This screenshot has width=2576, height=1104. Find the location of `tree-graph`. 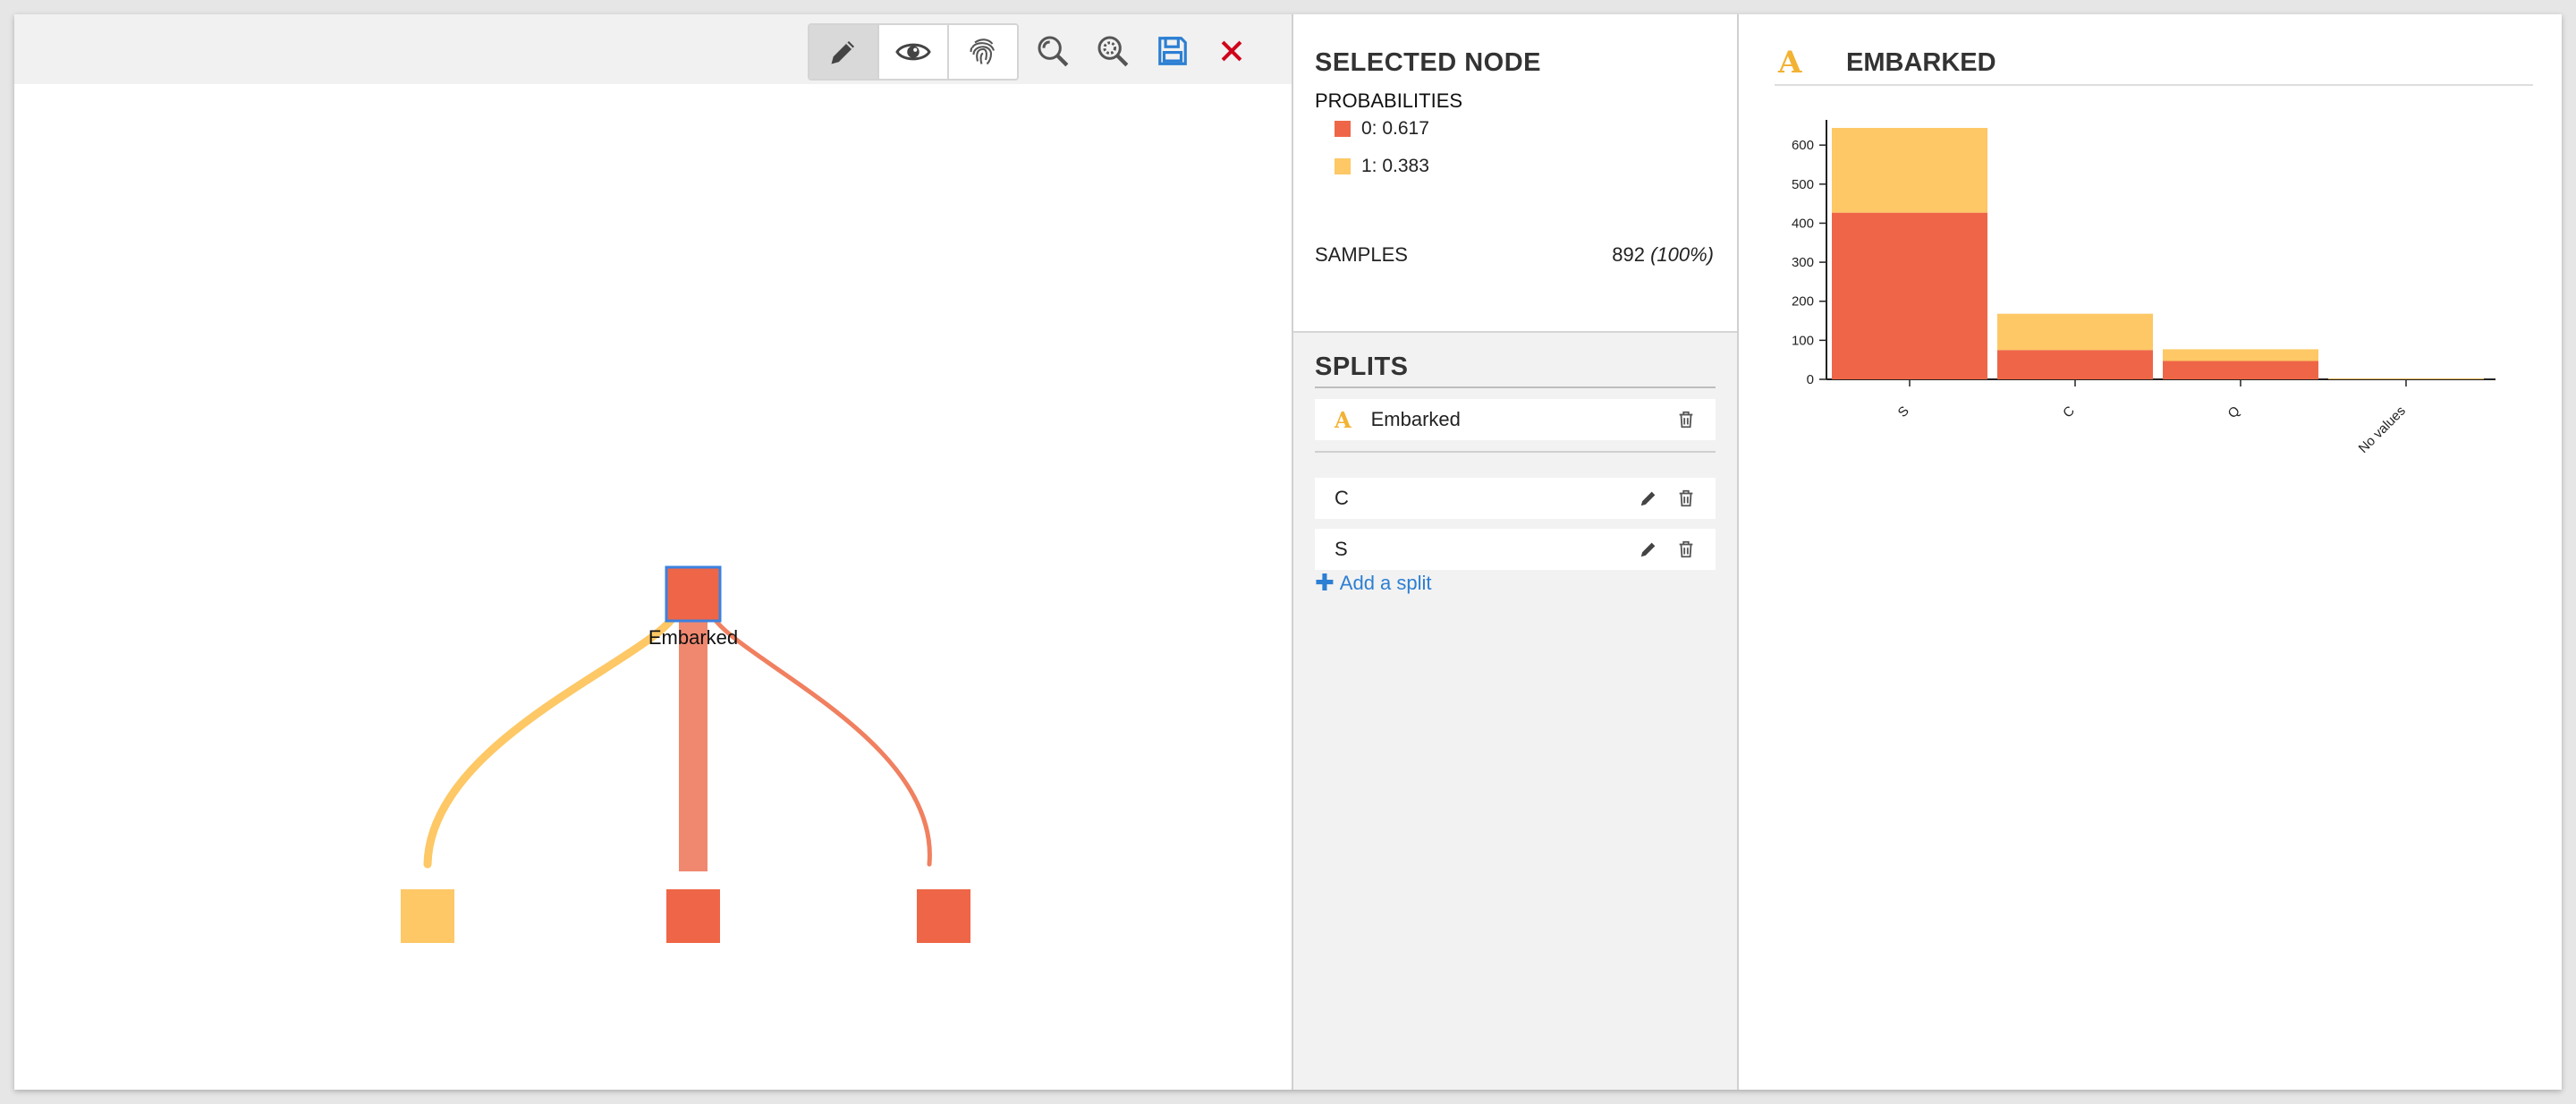

tree-graph is located at coordinates (685, 754).